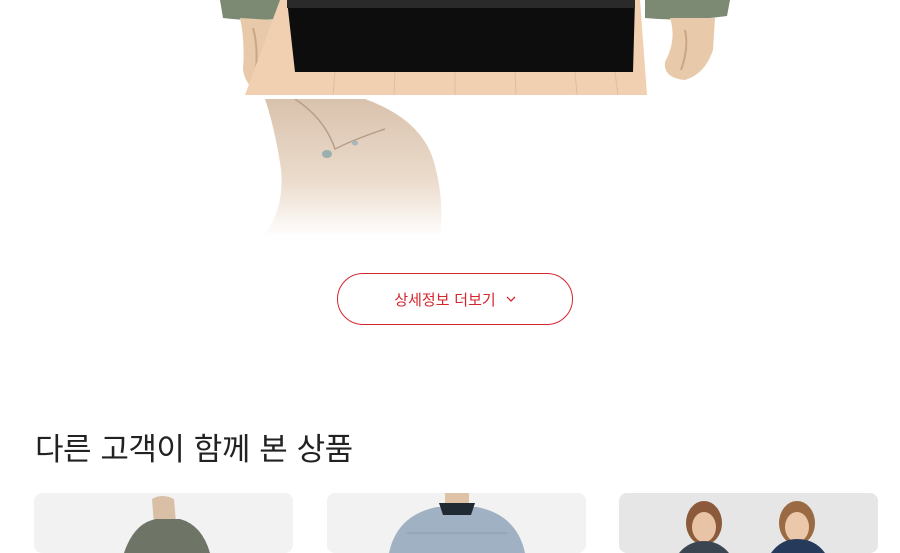 The image size is (900, 553). I want to click on related-products-title: 다른 고객이 함께 본 상품, so click(194, 450).